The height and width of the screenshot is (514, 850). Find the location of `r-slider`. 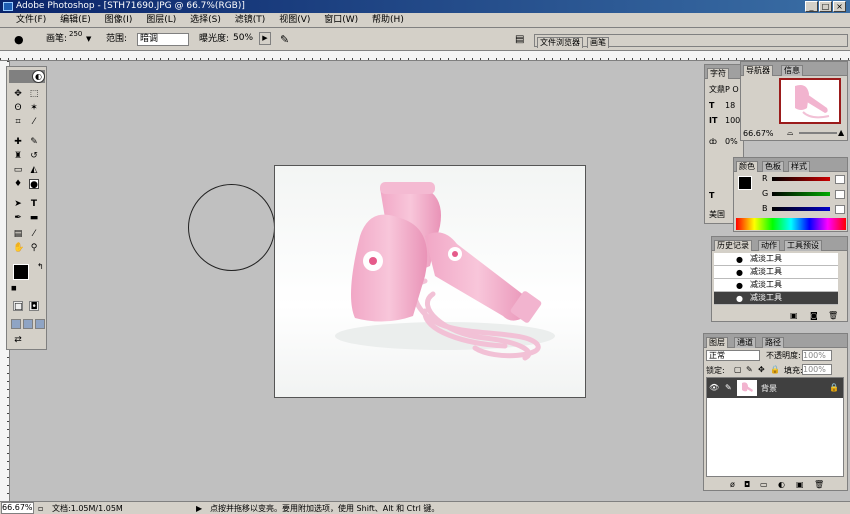

r-slider is located at coordinates (801, 179).